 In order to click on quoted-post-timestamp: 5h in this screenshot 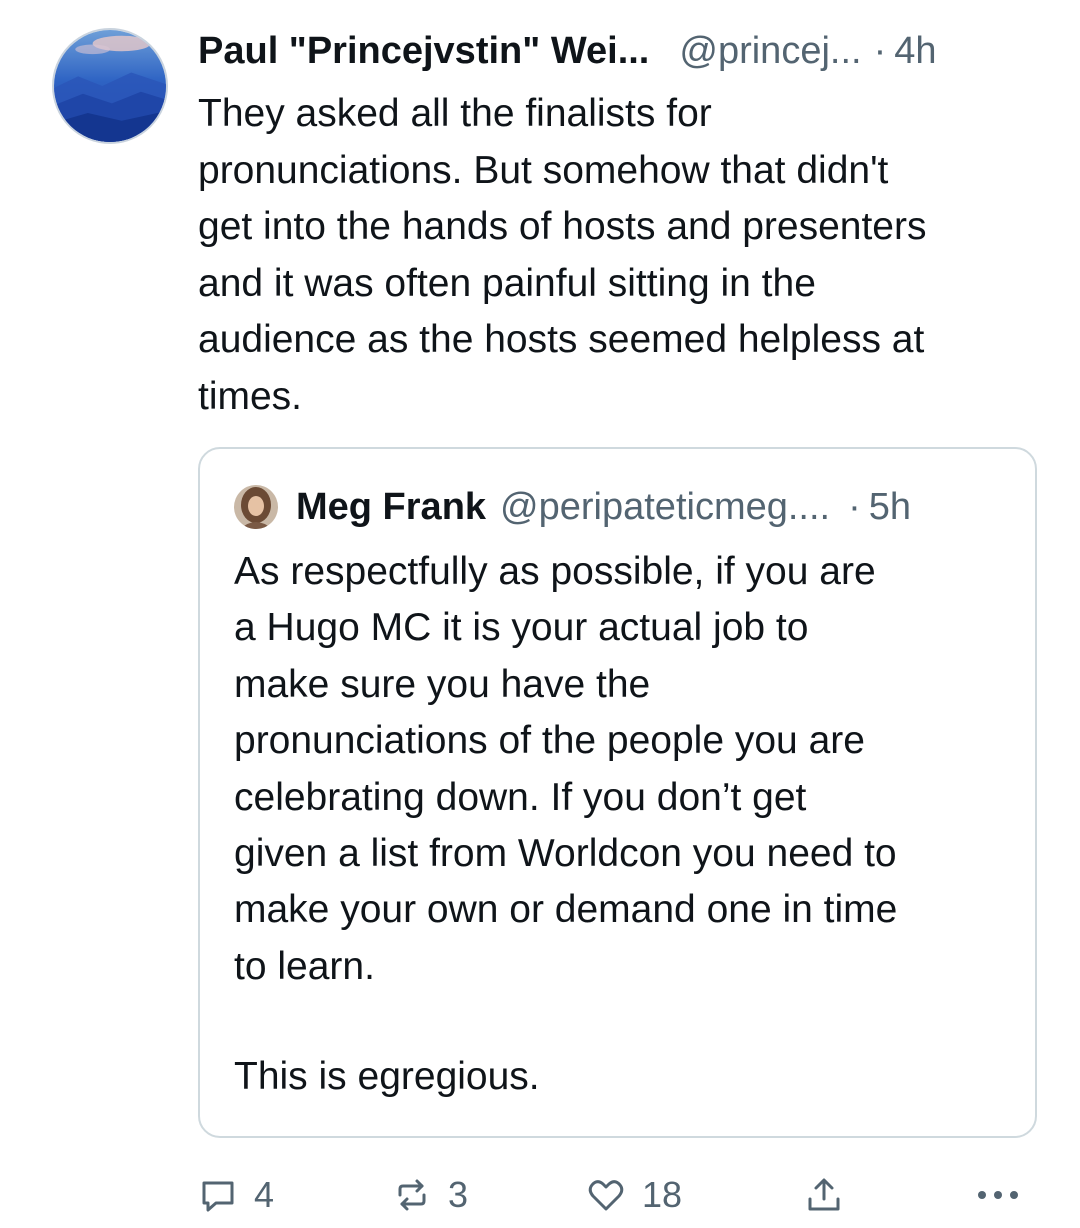, I will do `click(890, 507)`.